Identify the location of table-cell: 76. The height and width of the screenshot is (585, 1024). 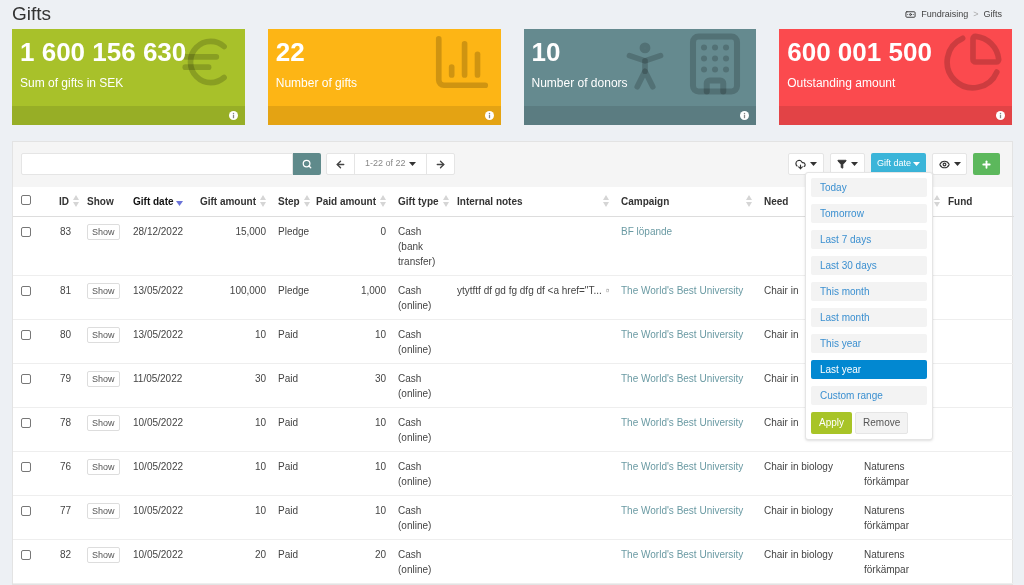
(65, 466).